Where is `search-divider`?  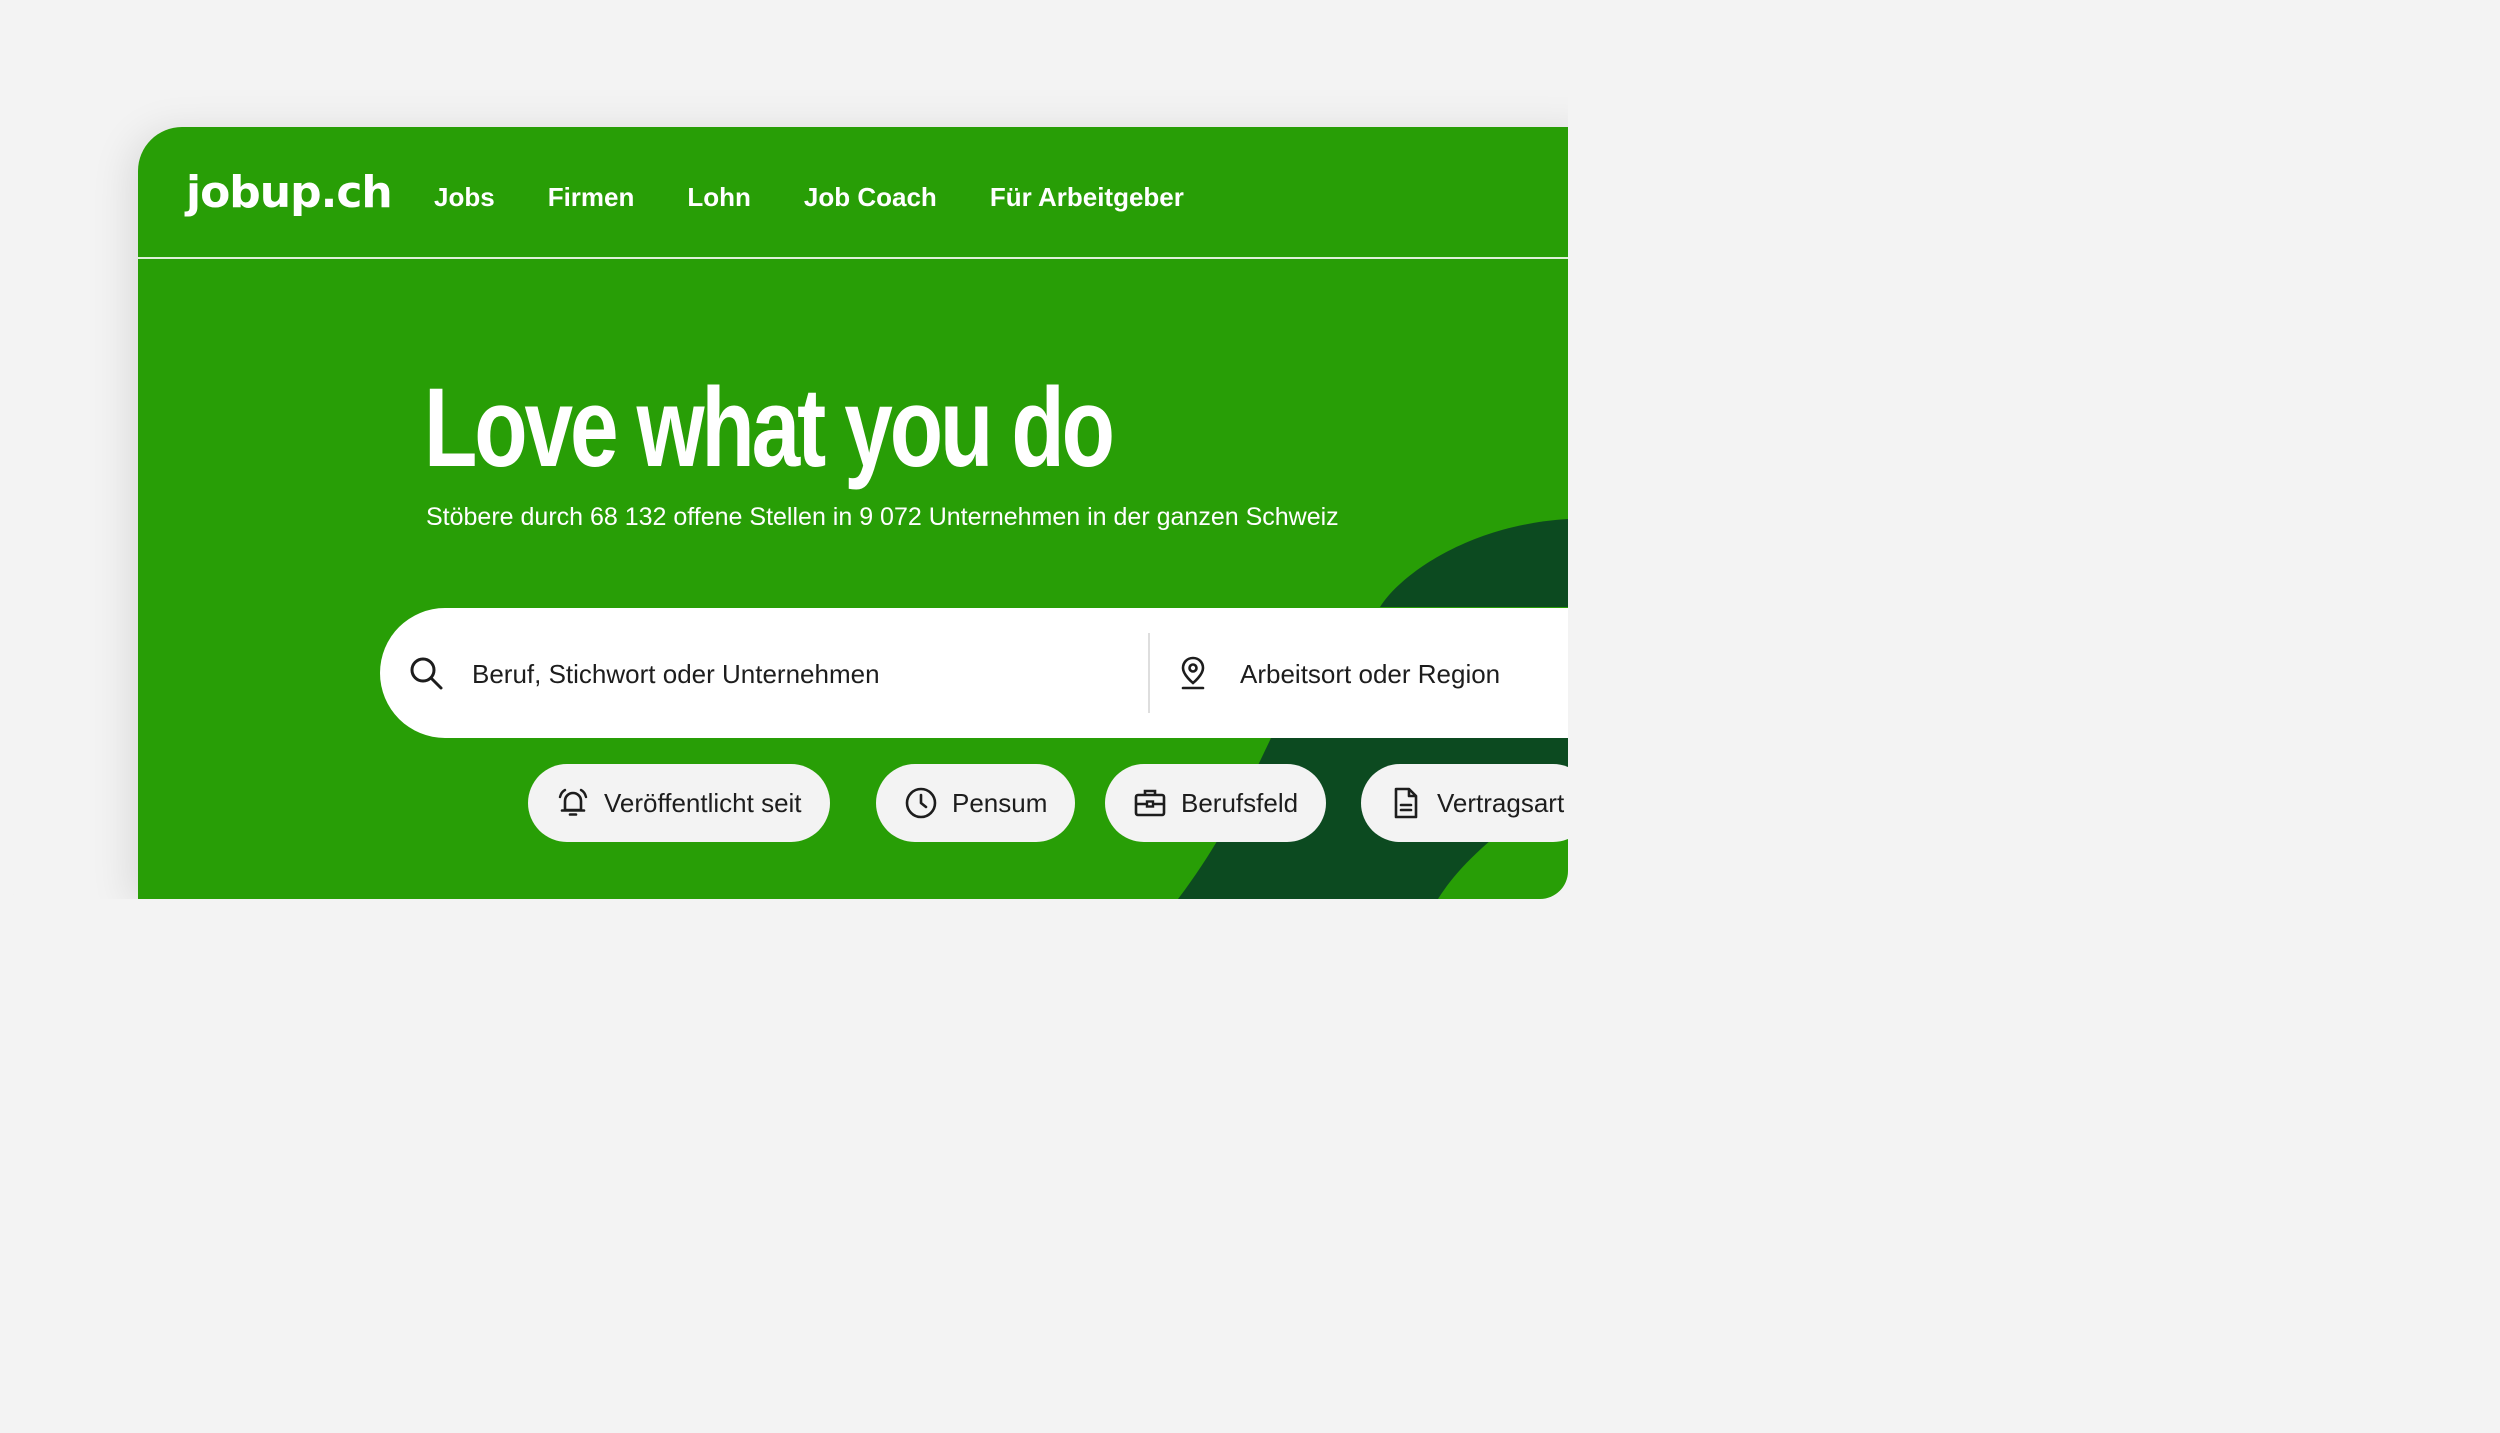 search-divider is located at coordinates (1149, 673).